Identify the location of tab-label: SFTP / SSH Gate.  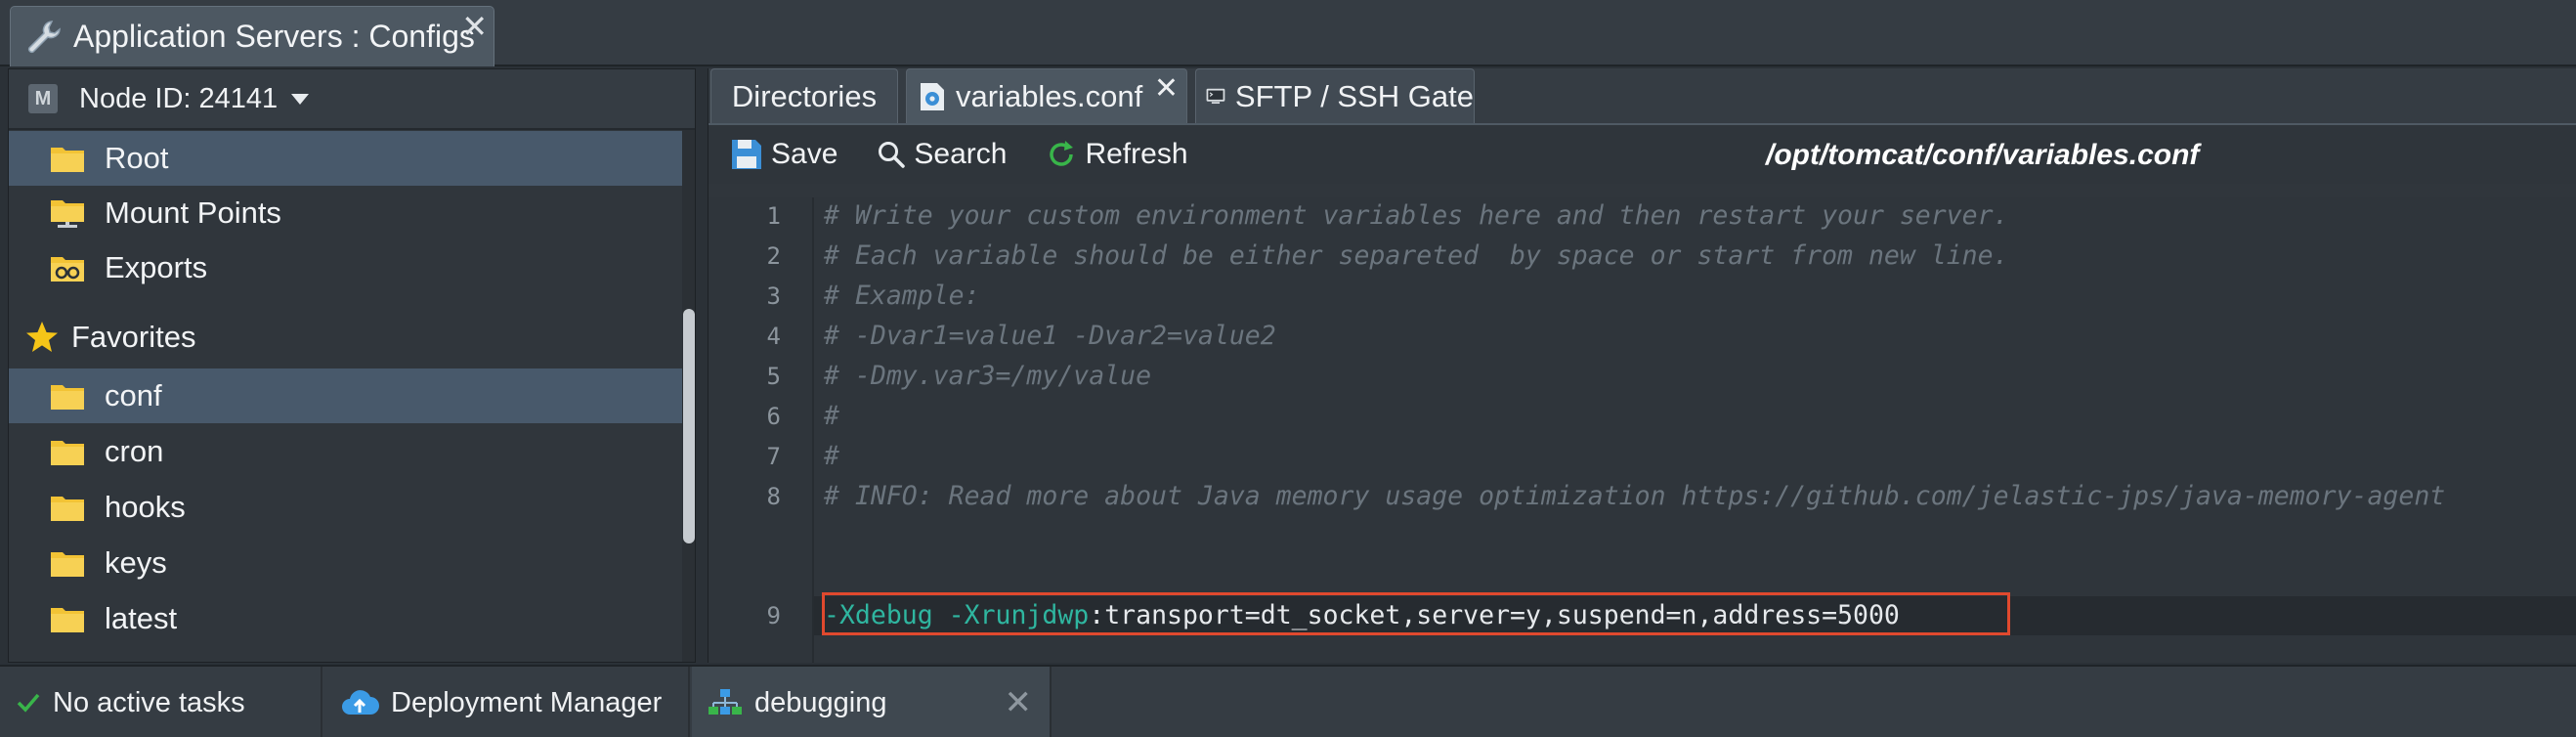
(1354, 95).